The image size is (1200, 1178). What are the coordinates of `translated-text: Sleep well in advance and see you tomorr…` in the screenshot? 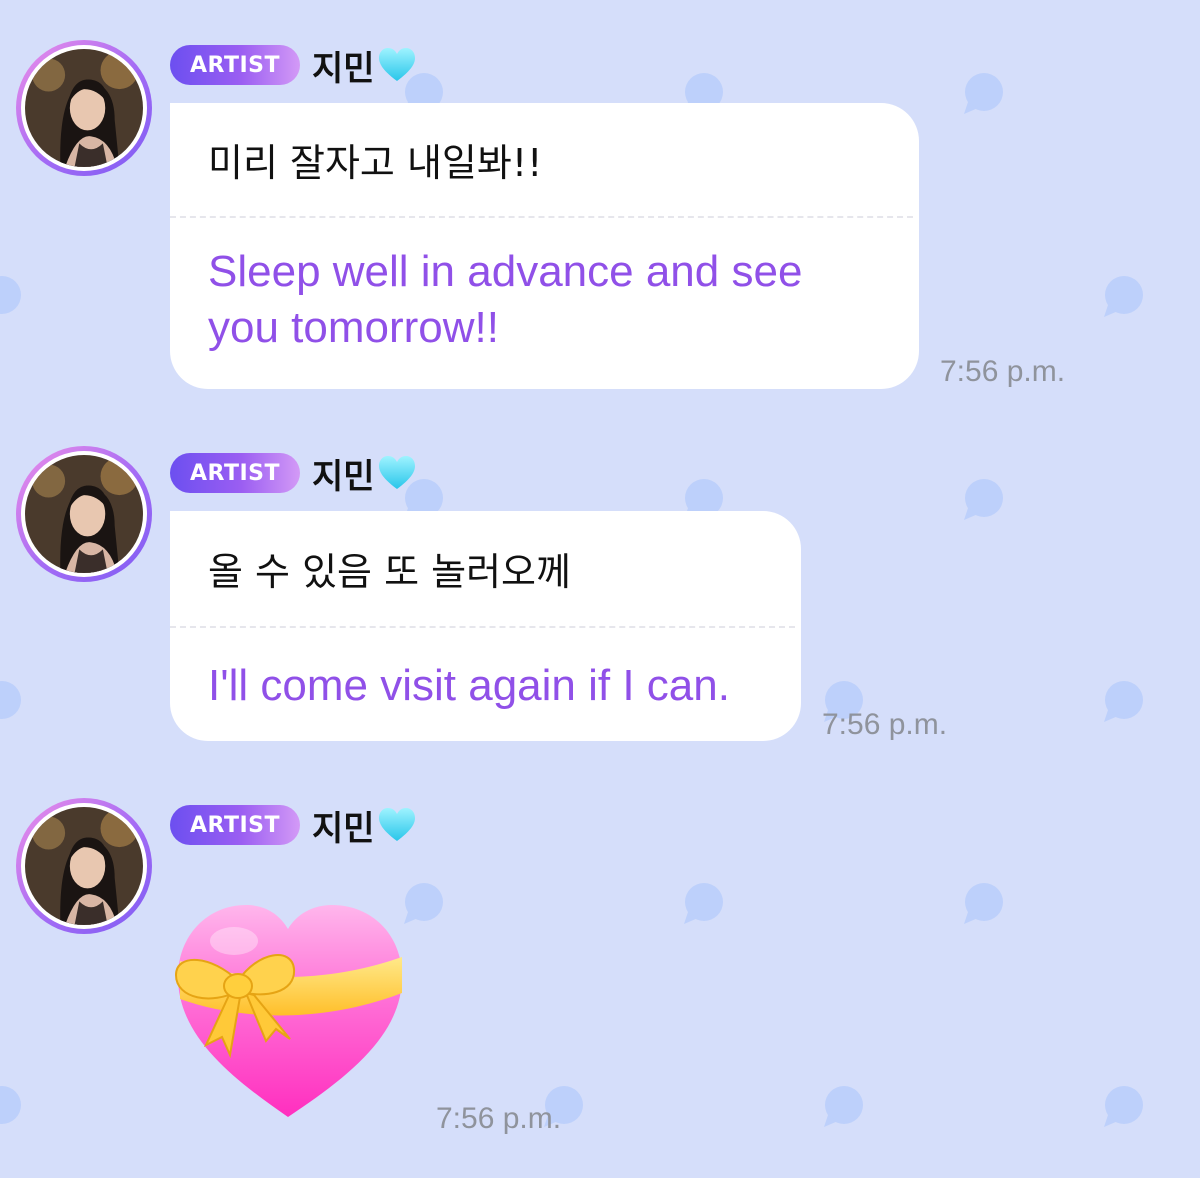 It's located at (505, 299).